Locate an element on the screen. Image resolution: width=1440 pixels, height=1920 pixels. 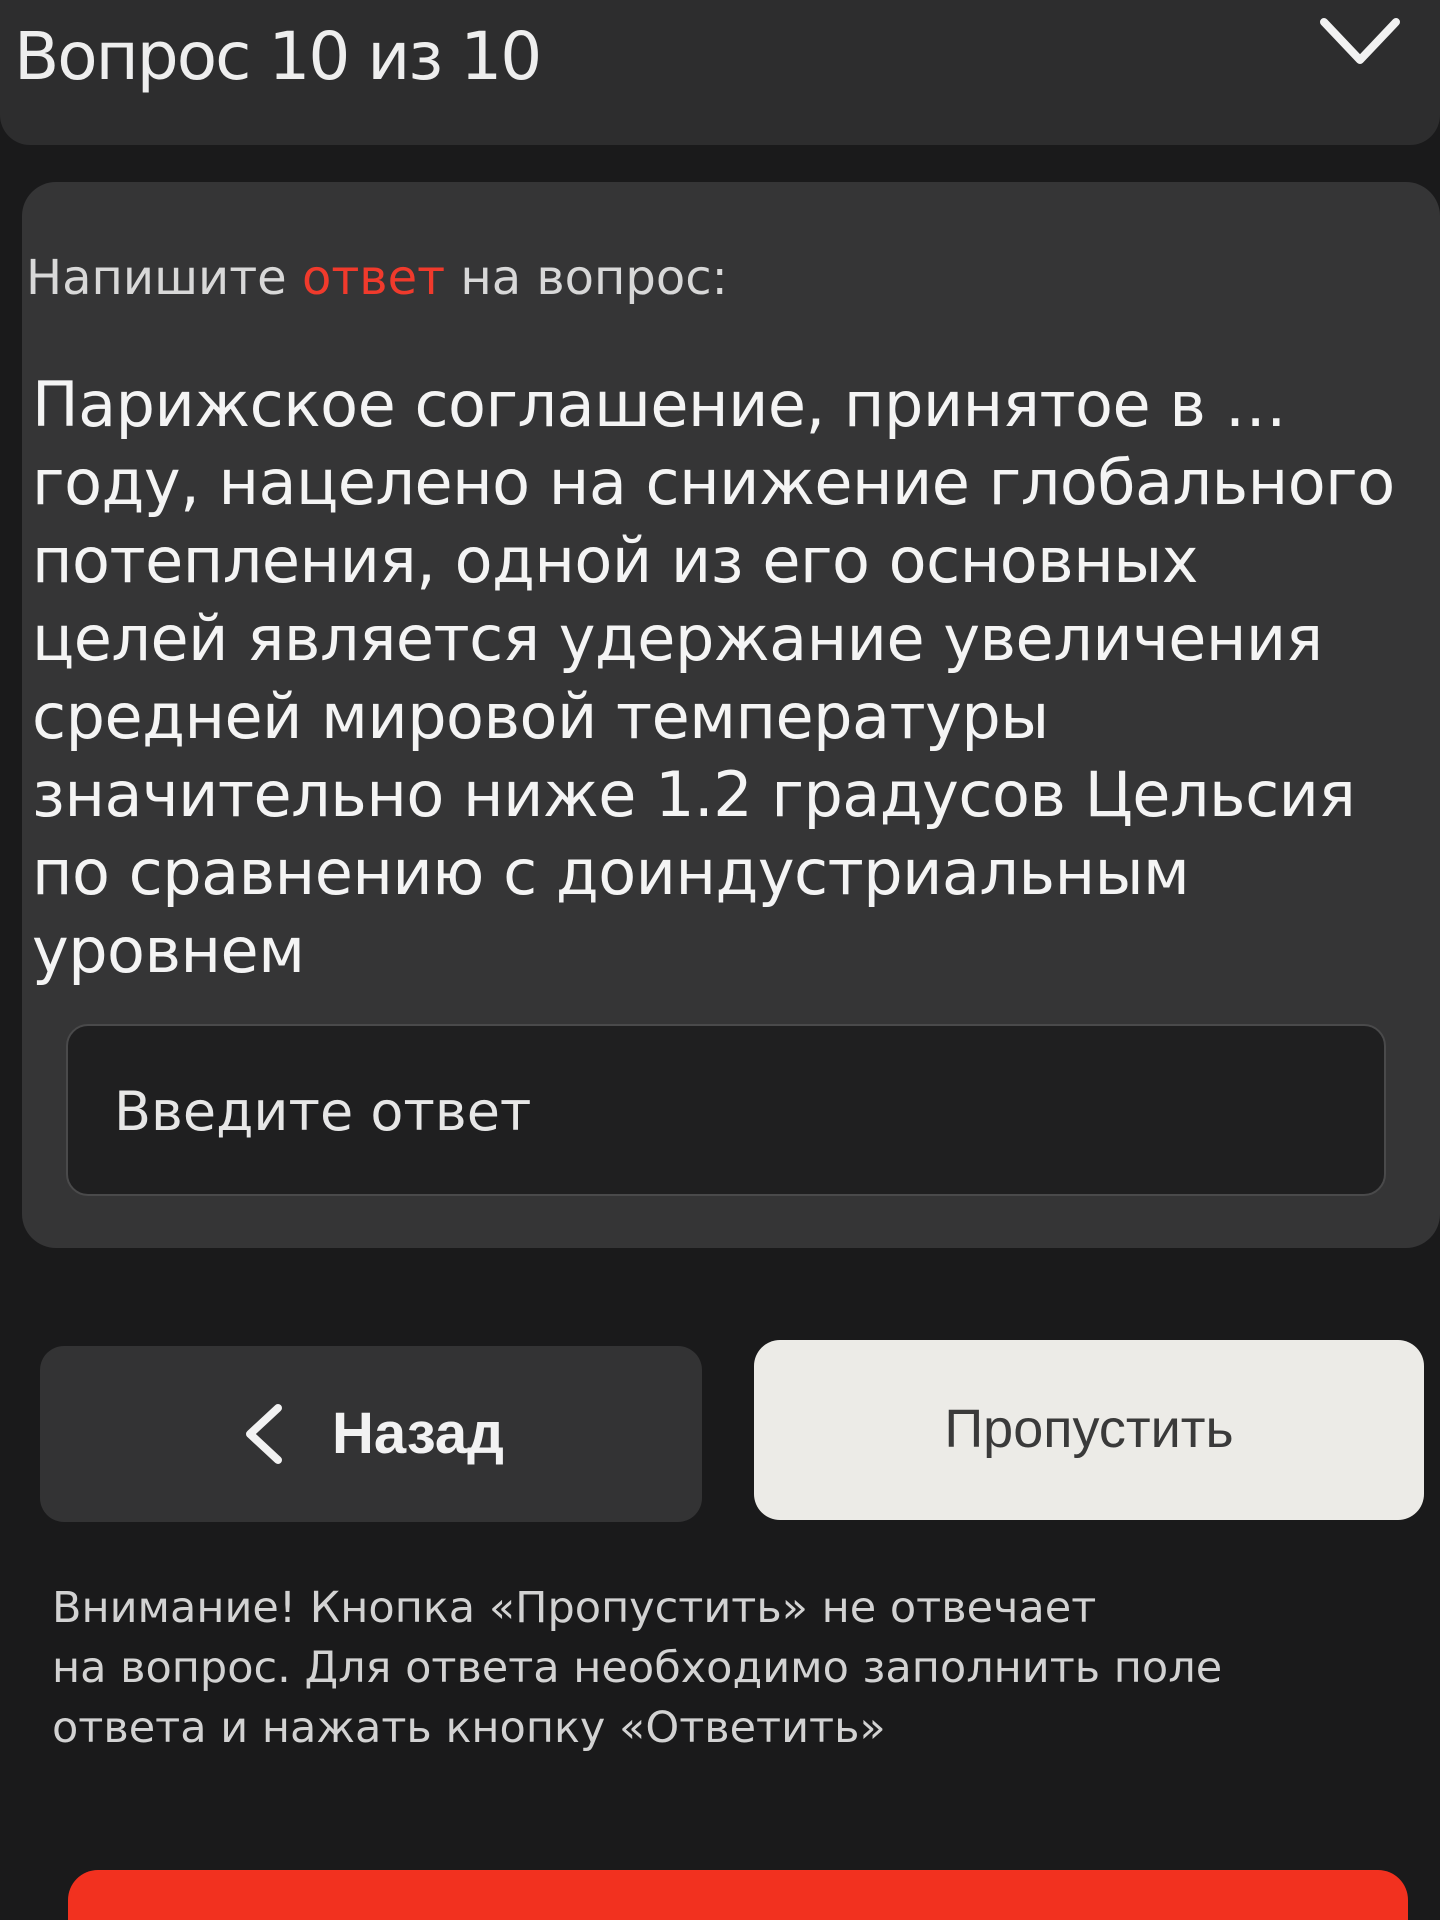
chevron-left-icon is located at coordinates (264, 1434).